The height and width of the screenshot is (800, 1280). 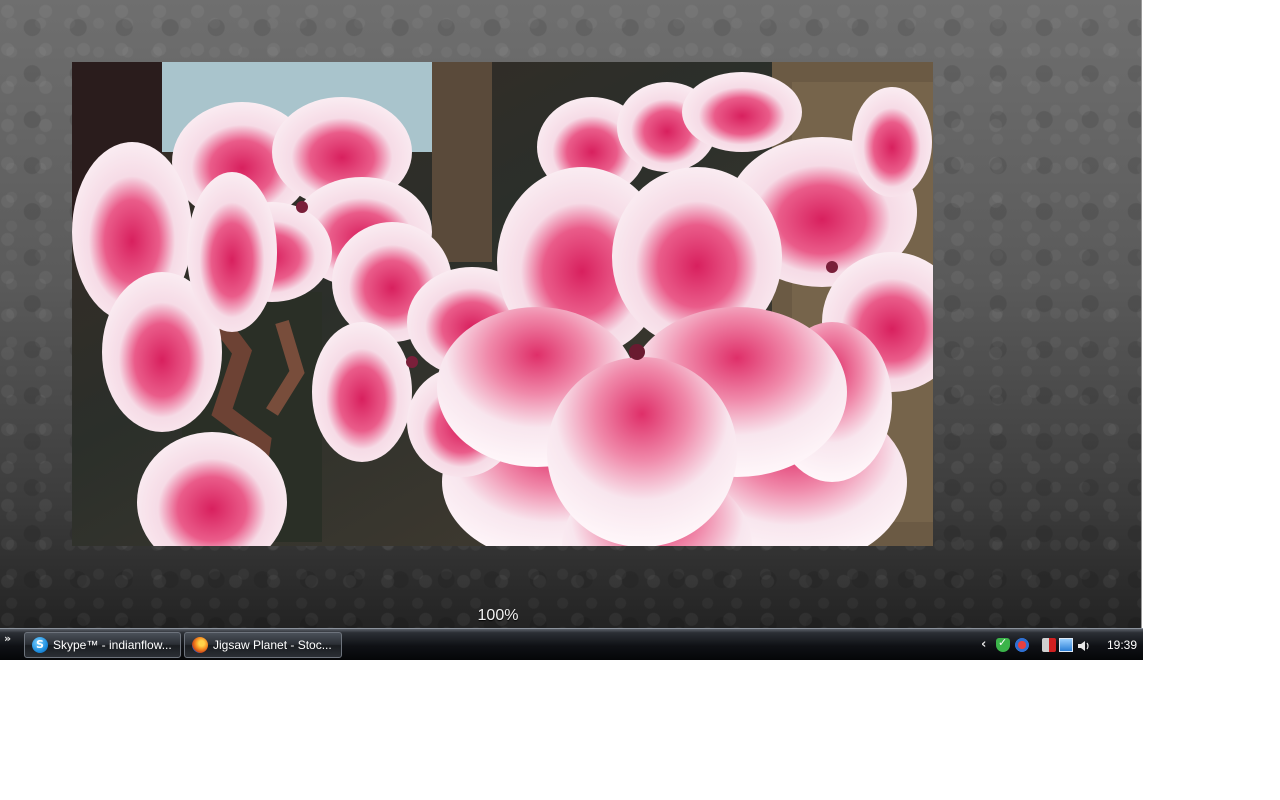 What do you see at coordinates (7, 638) in the screenshot?
I see `quick-launch-expand-button: »` at bounding box center [7, 638].